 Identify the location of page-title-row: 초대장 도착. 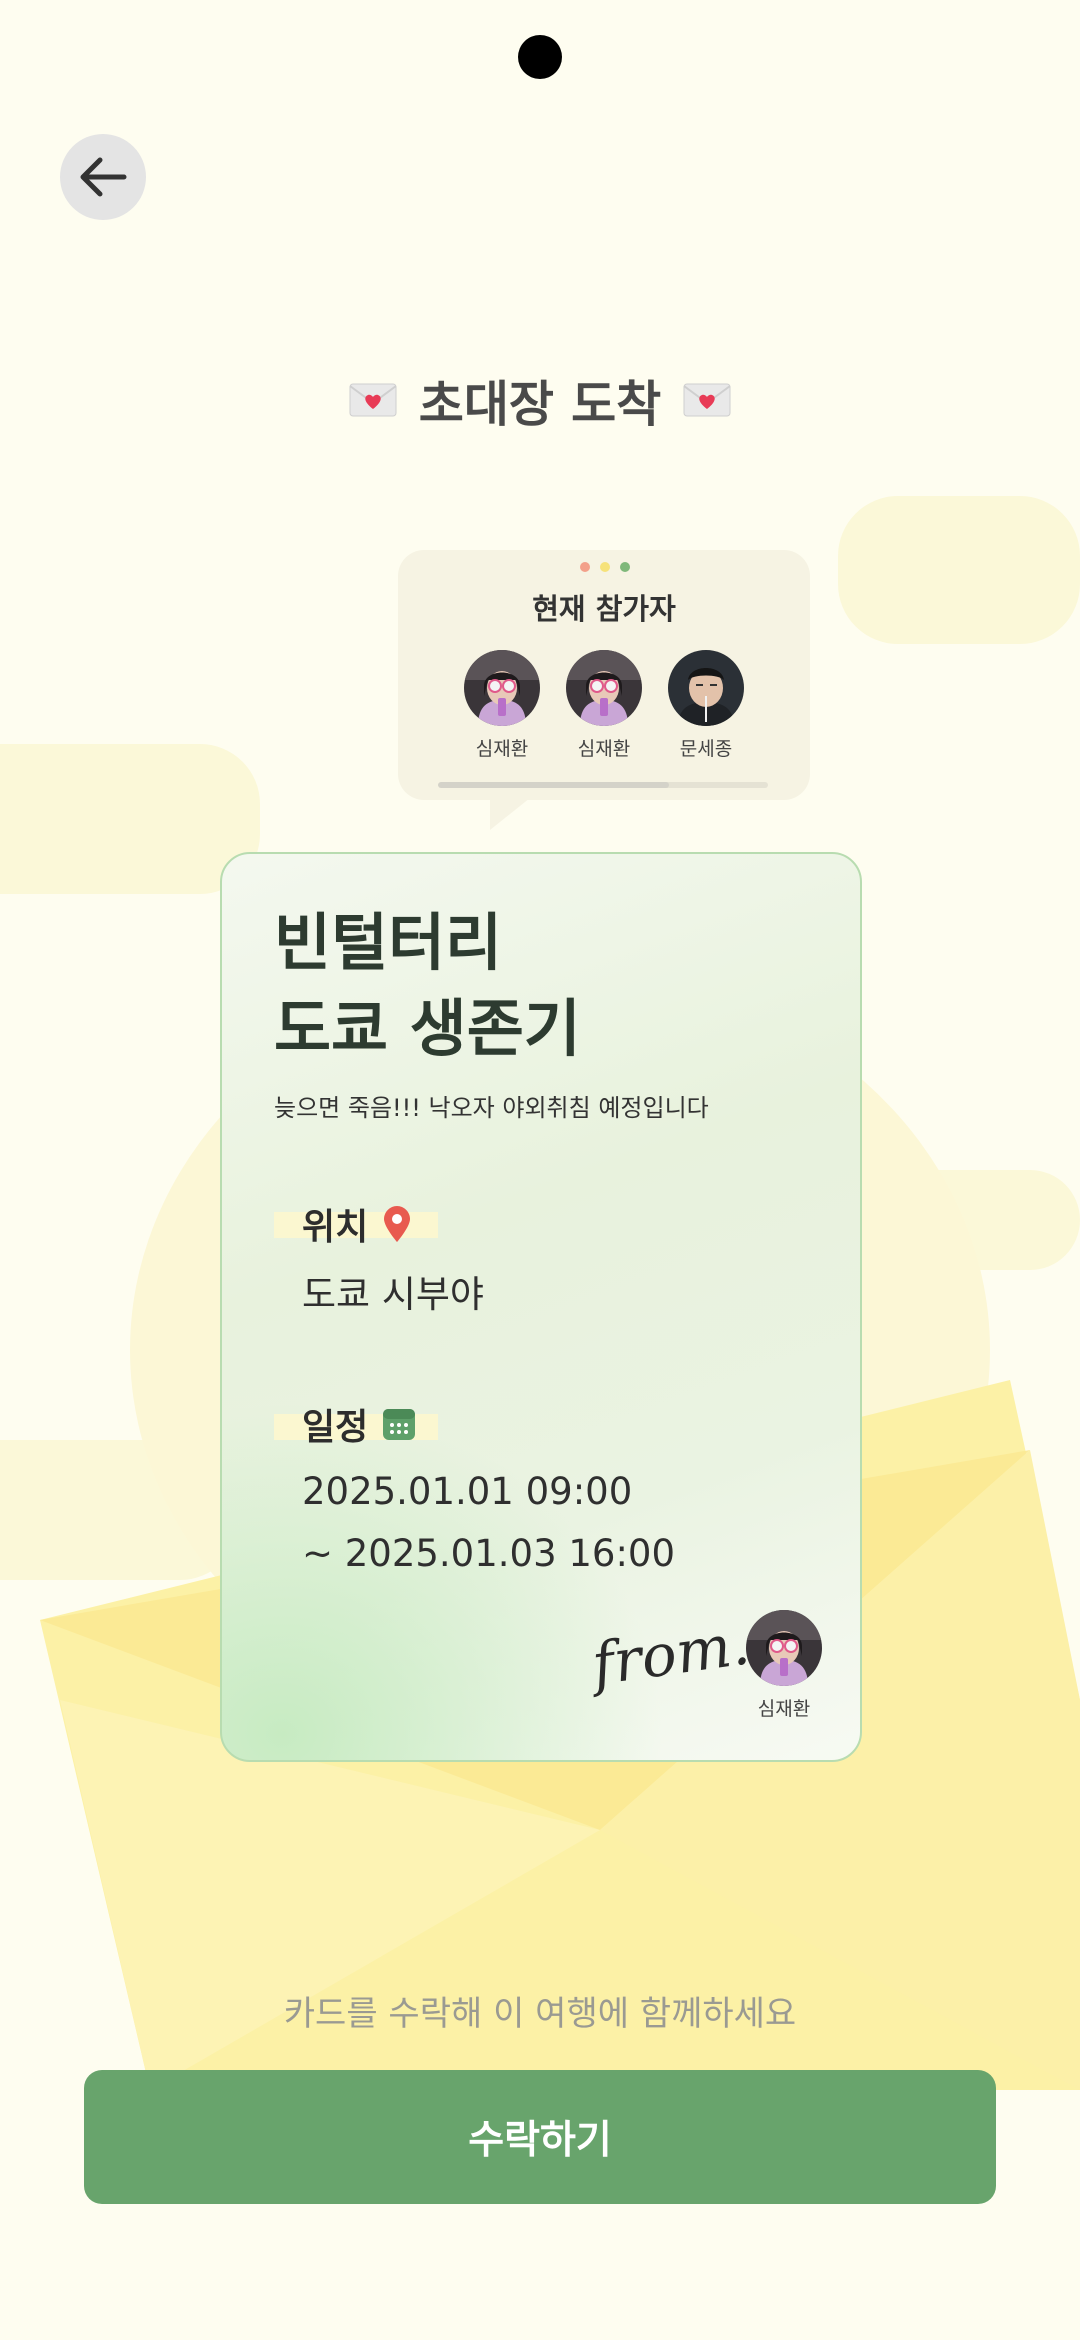
(540, 400).